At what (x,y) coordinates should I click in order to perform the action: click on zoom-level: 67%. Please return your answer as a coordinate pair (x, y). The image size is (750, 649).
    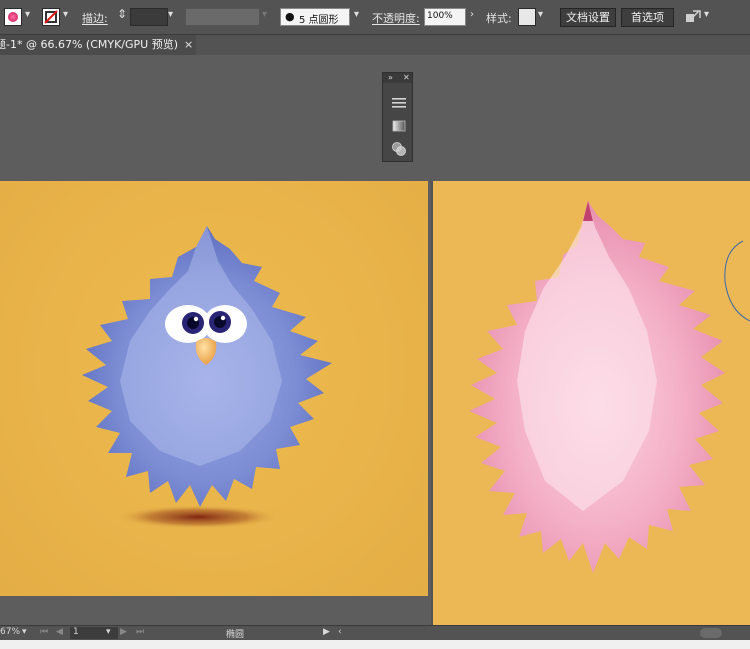
    Looking at the image, I should click on (10, 632).